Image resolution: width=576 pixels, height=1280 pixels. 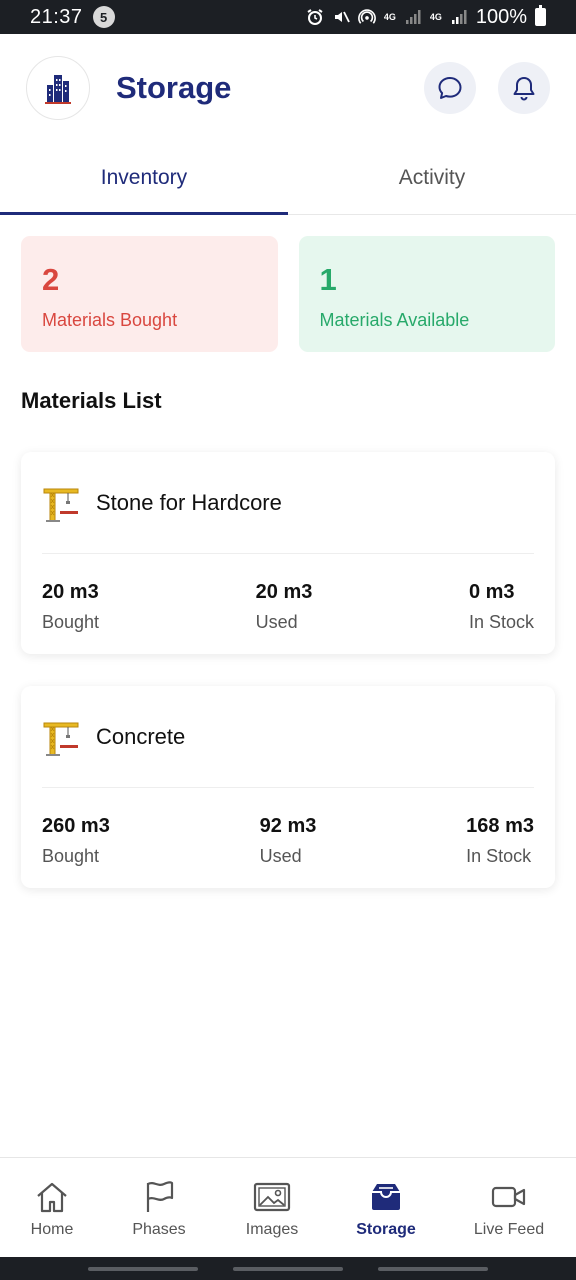 I want to click on materials-available-card: 1 Materials Available, so click(x=426, y=294).